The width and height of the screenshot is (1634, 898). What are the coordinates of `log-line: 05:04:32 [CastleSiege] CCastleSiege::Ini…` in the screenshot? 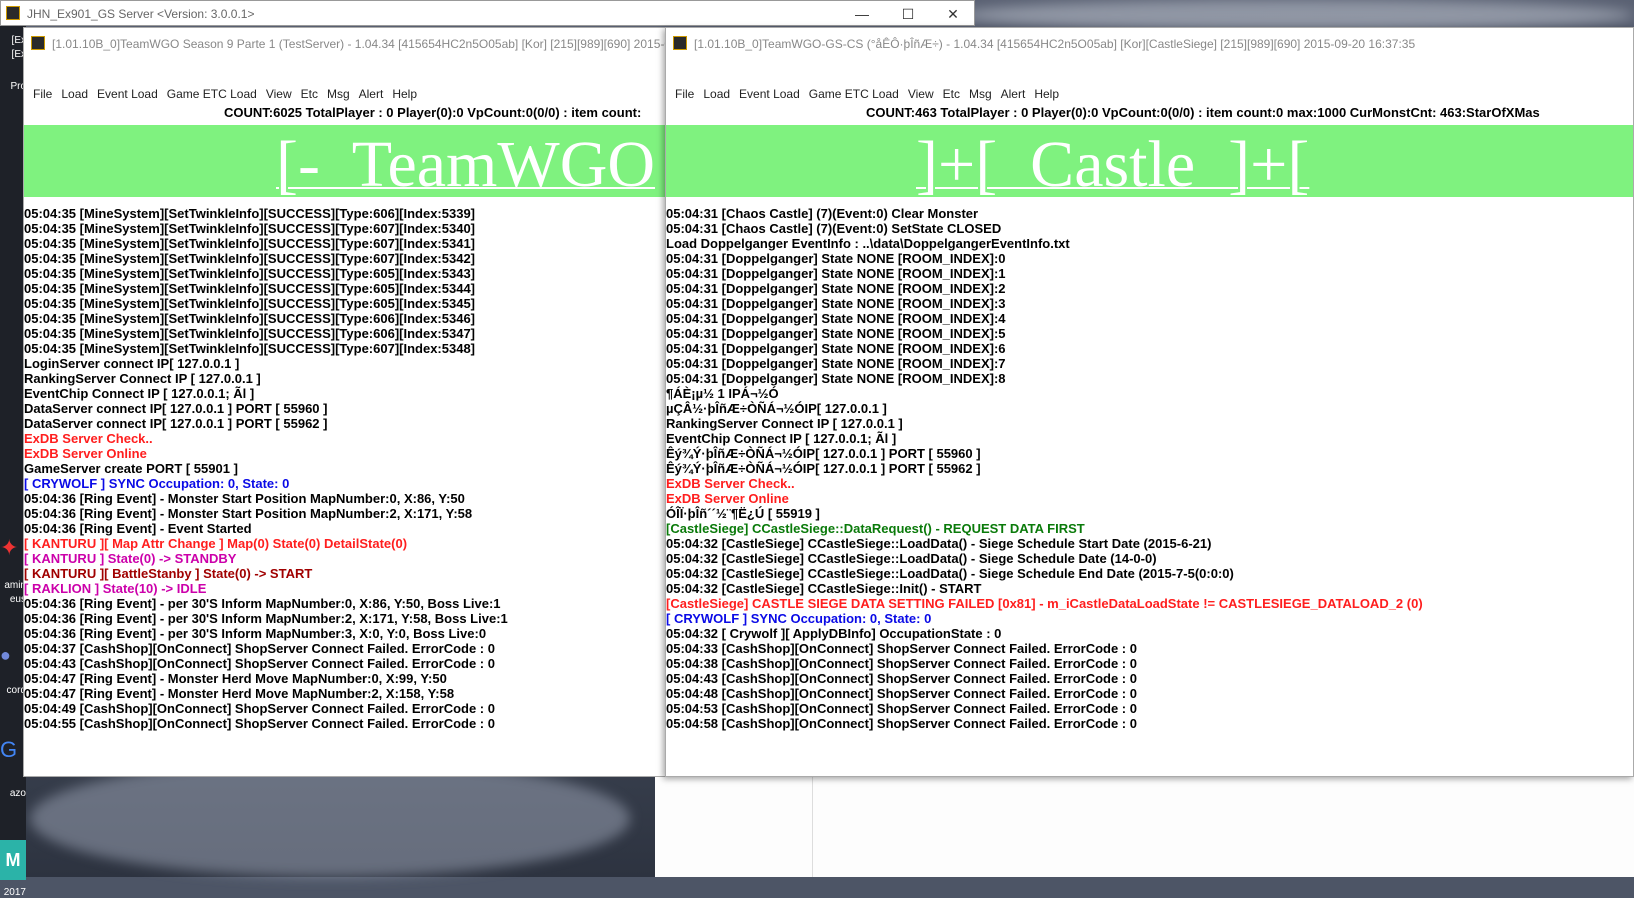 It's located at (824, 588).